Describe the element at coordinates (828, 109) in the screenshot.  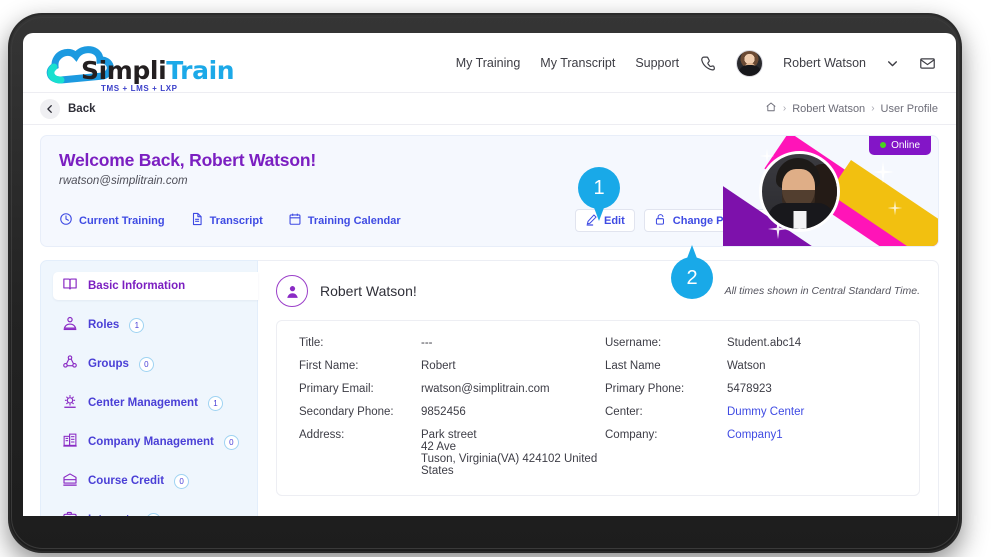
I see `breadcrumb-item-user: Robert Watson` at that location.